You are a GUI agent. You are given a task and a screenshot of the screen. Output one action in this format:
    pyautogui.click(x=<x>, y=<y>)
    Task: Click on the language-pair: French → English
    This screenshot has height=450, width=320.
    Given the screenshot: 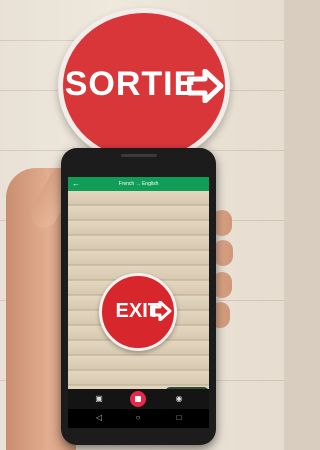 What is the action you would take?
    pyautogui.click(x=138, y=184)
    